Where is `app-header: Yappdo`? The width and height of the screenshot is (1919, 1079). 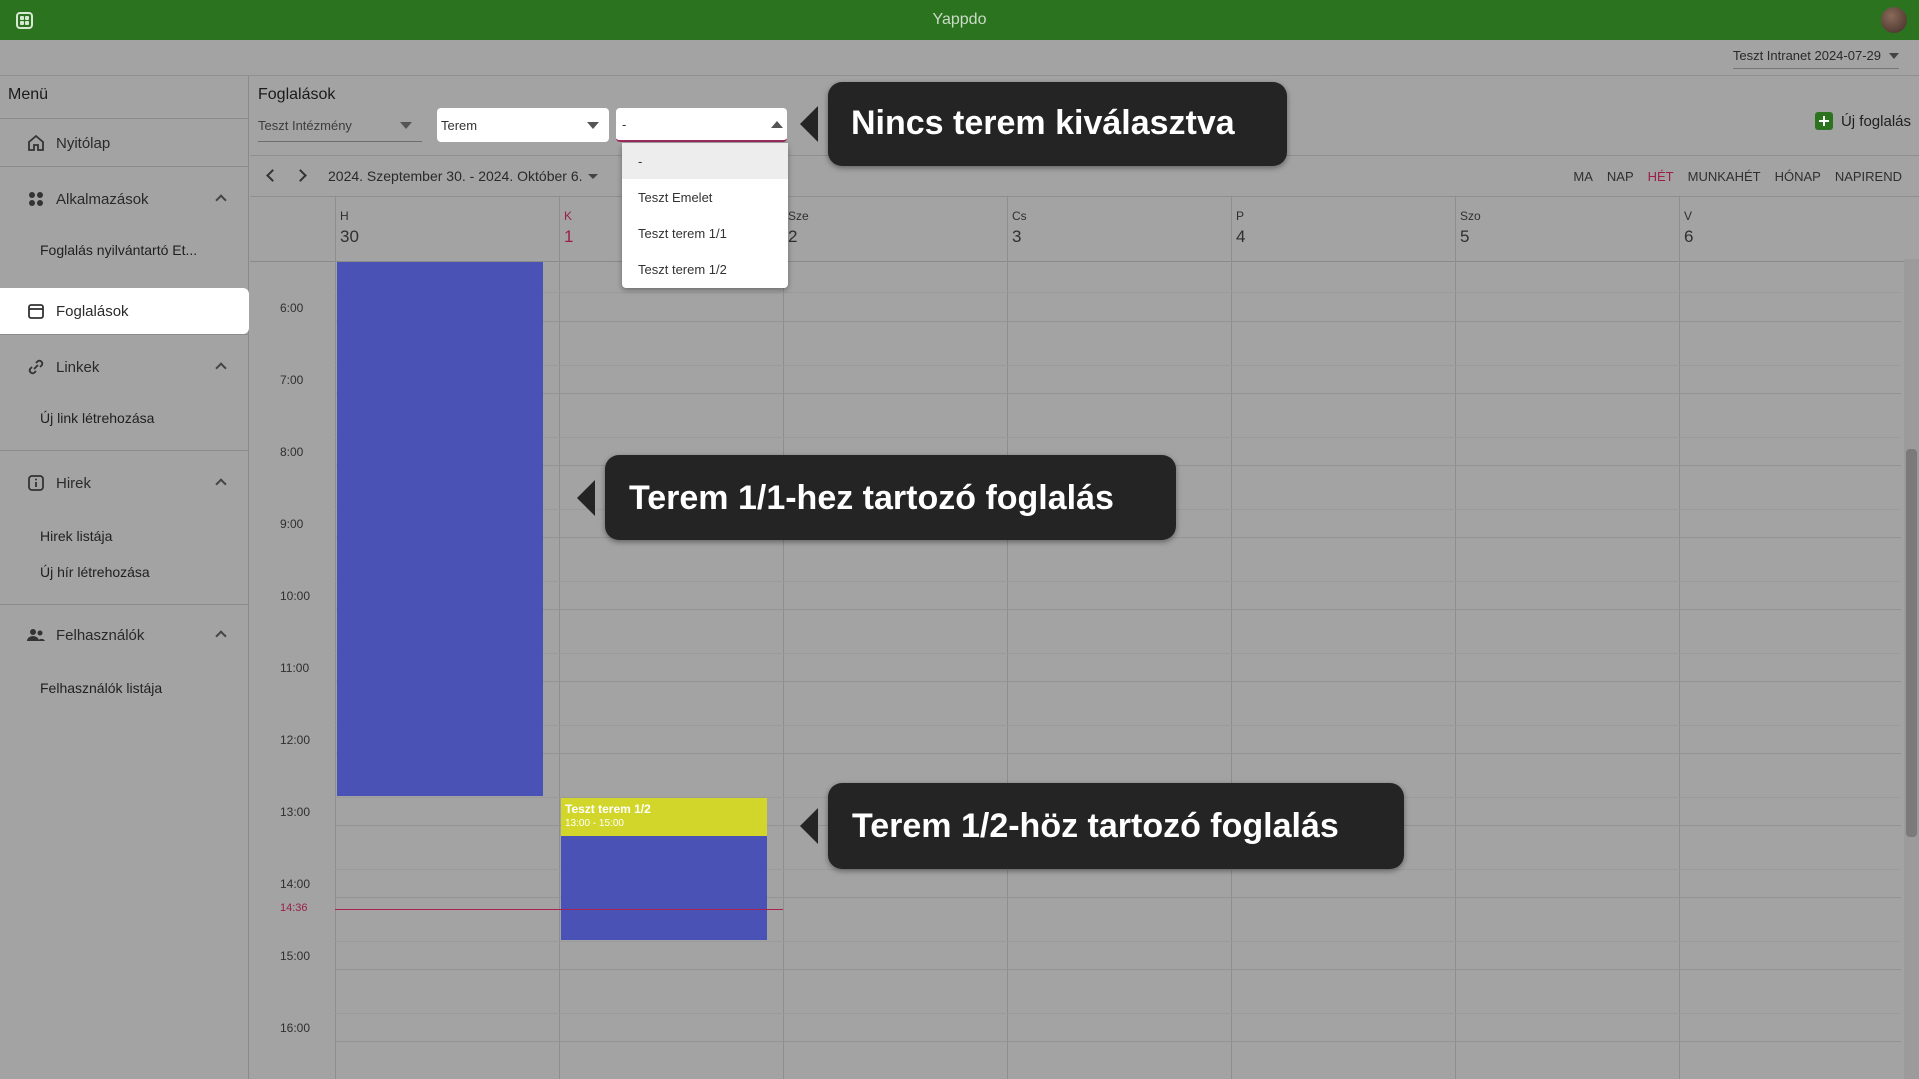 app-header: Yappdo is located at coordinates (959, 20).